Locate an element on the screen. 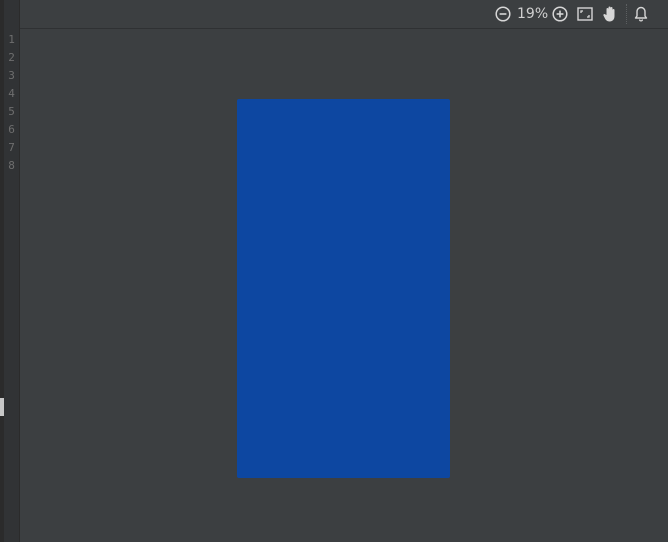 The image size is (668, 542). preview-toolbar: 19% is located at coordinates (344, 14).